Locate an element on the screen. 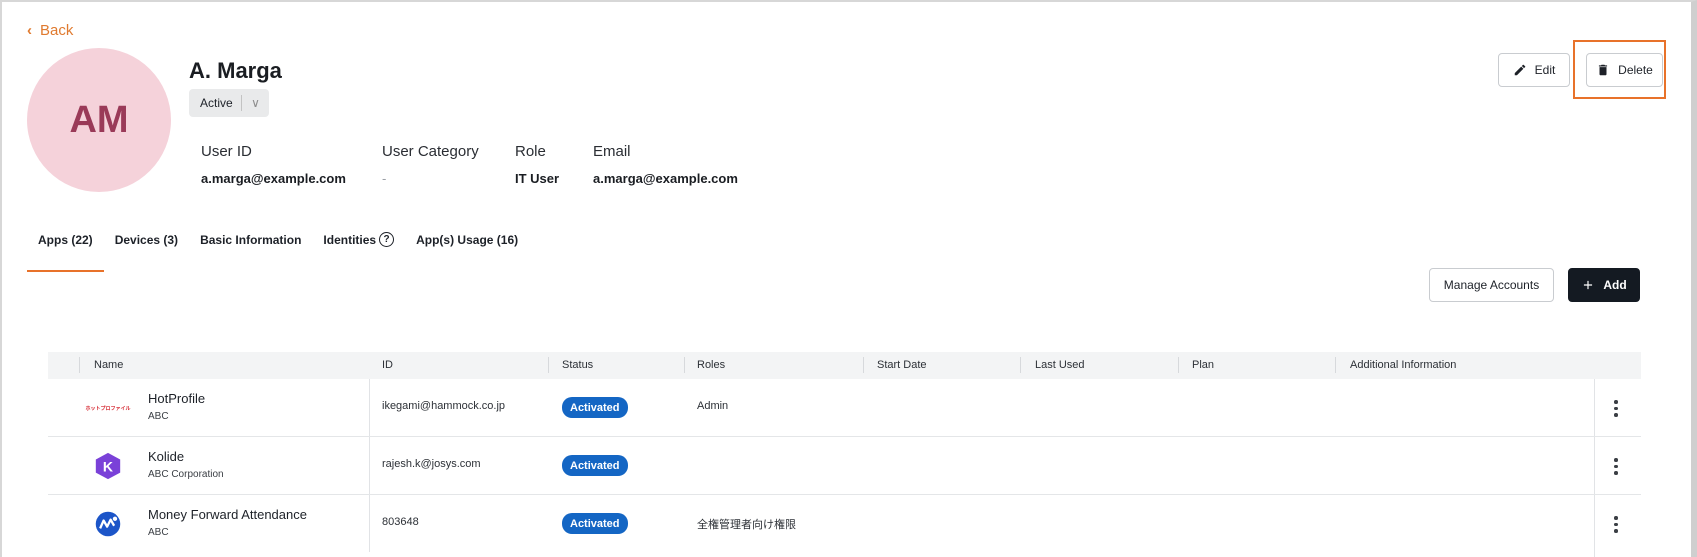 The height and width of the screenshot is (557, 1697). role-label: Role is located at coordinates (530, 151).